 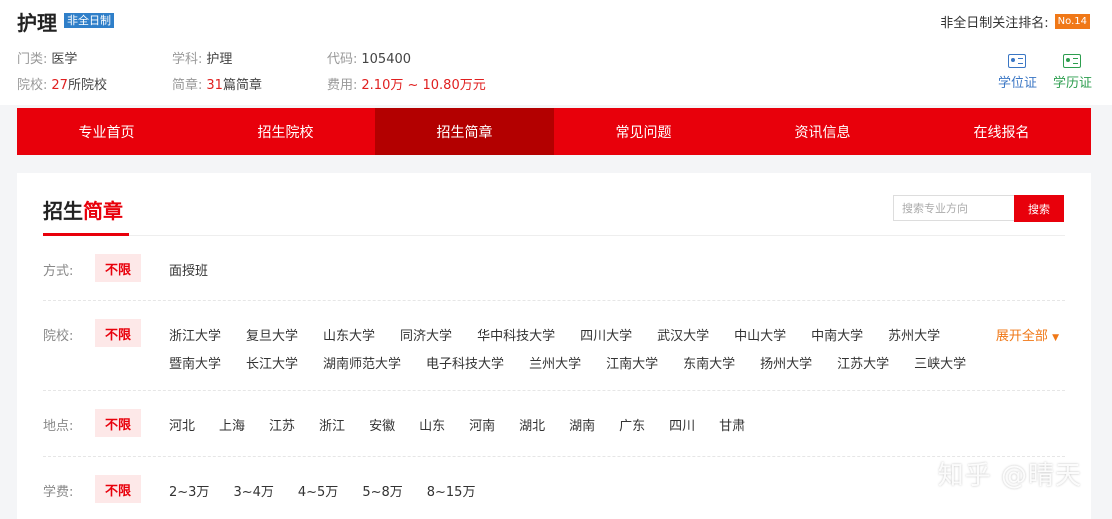 I want to click on expand-all-schools: 展开全部 ▼, so click(x=1027, y=334).